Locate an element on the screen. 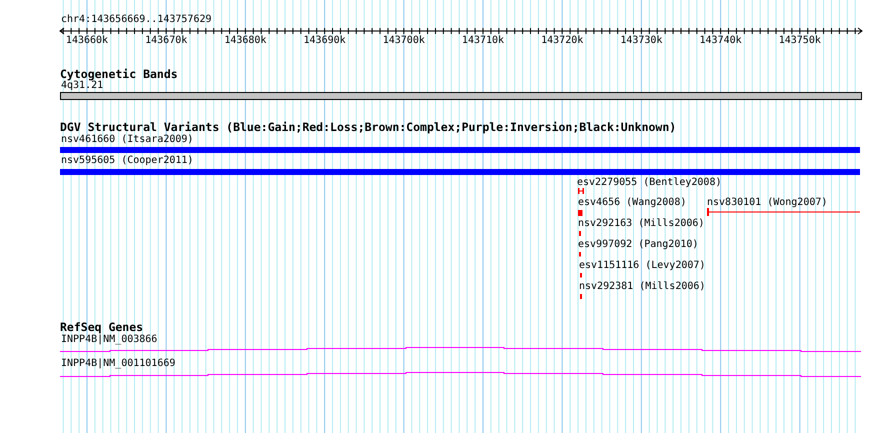  ruler-label: 143750k is located at coordinates (799, 41).